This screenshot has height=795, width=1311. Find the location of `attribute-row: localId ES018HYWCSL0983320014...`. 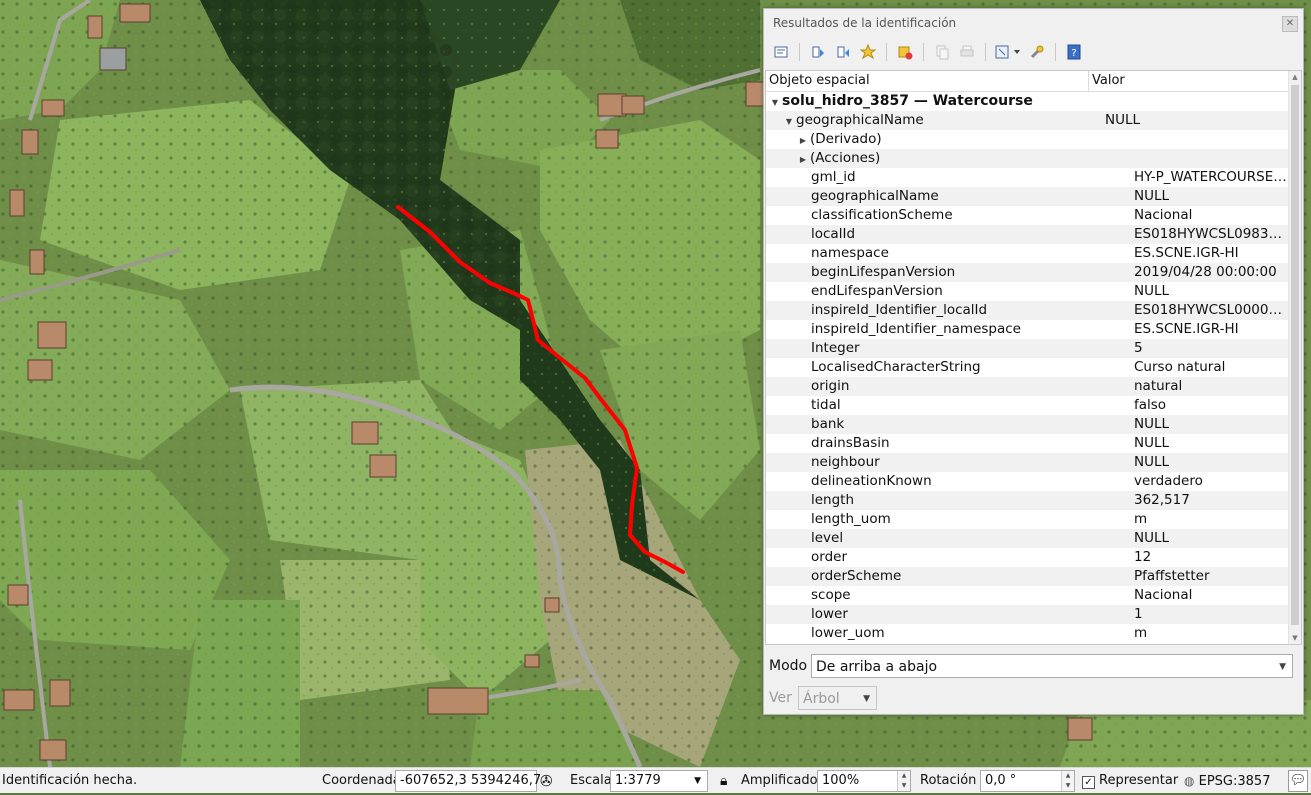

attribute-row: localId ES018HYWCSL0983320014... is located at coordinates (1033, 234).